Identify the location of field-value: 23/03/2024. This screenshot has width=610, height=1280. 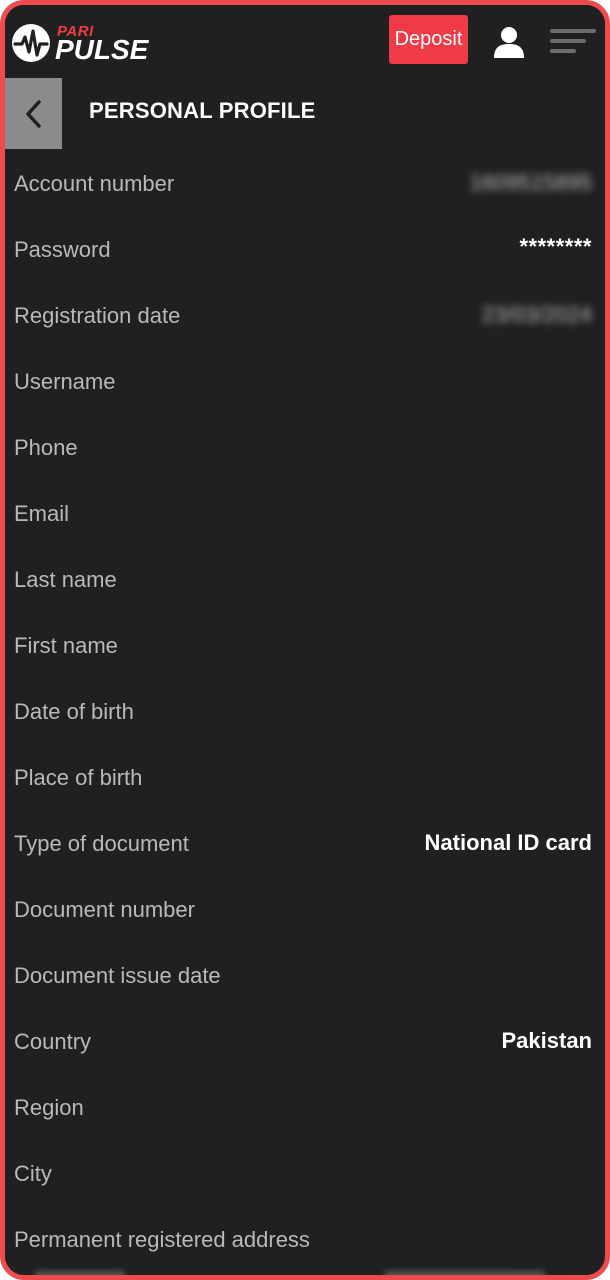
(536, 314).